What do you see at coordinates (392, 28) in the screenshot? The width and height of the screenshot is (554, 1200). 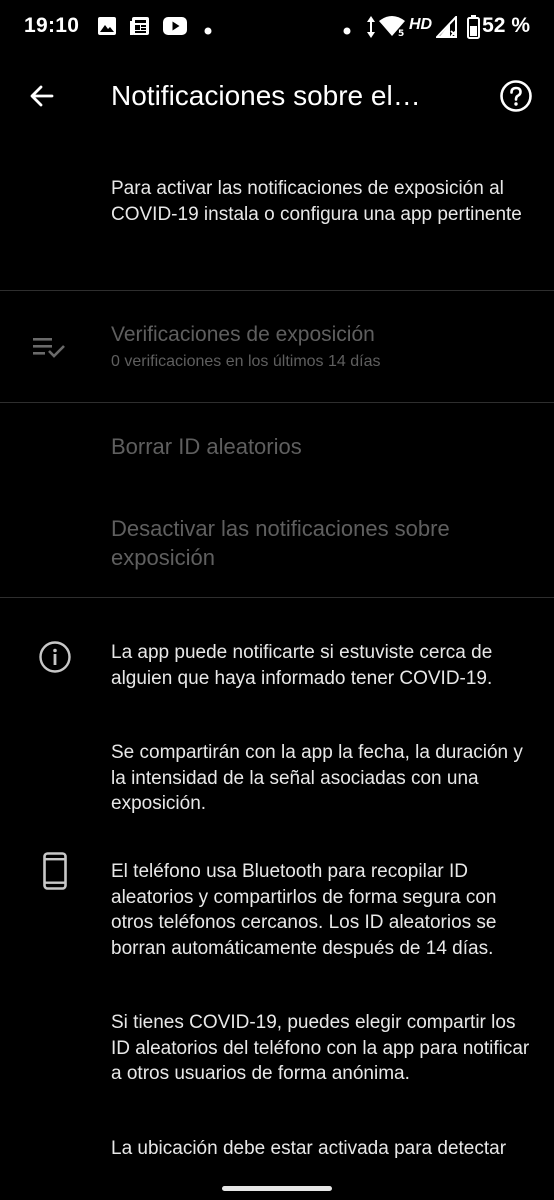 I see `wifi-icon: 5` at bounding box center [392, 28].